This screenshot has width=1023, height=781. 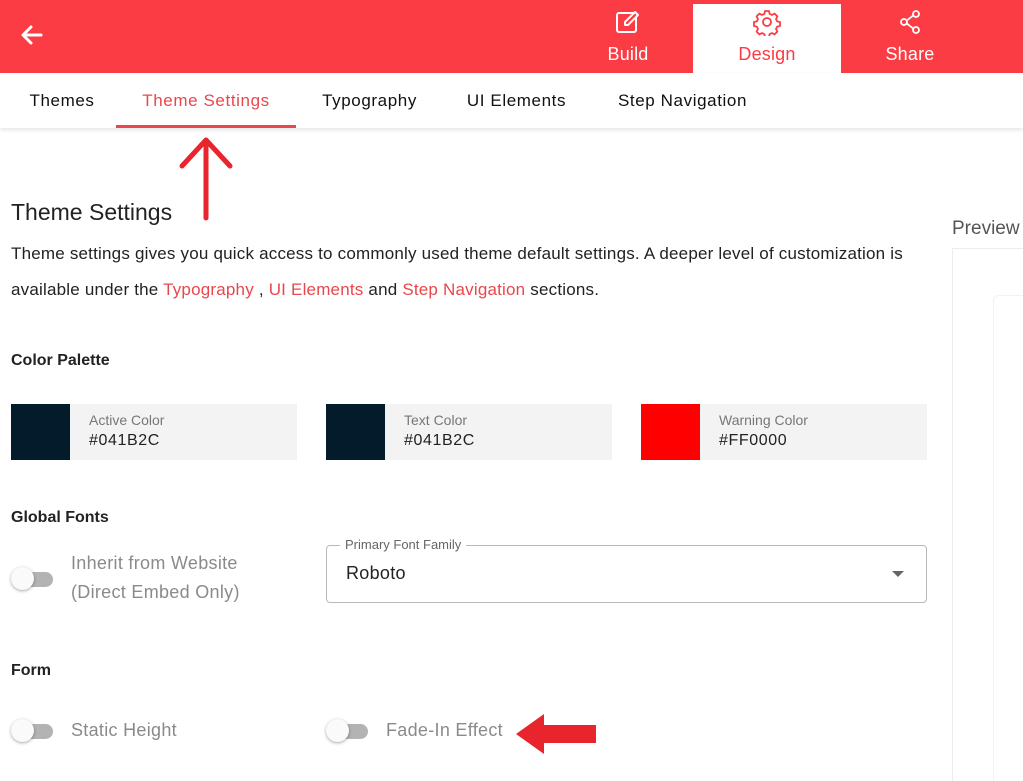 What do you see at coordinates (206, 100) in the screenshot?
I see `subnav-theme-settings: Theme Settings` at bounding box center [206, 100].